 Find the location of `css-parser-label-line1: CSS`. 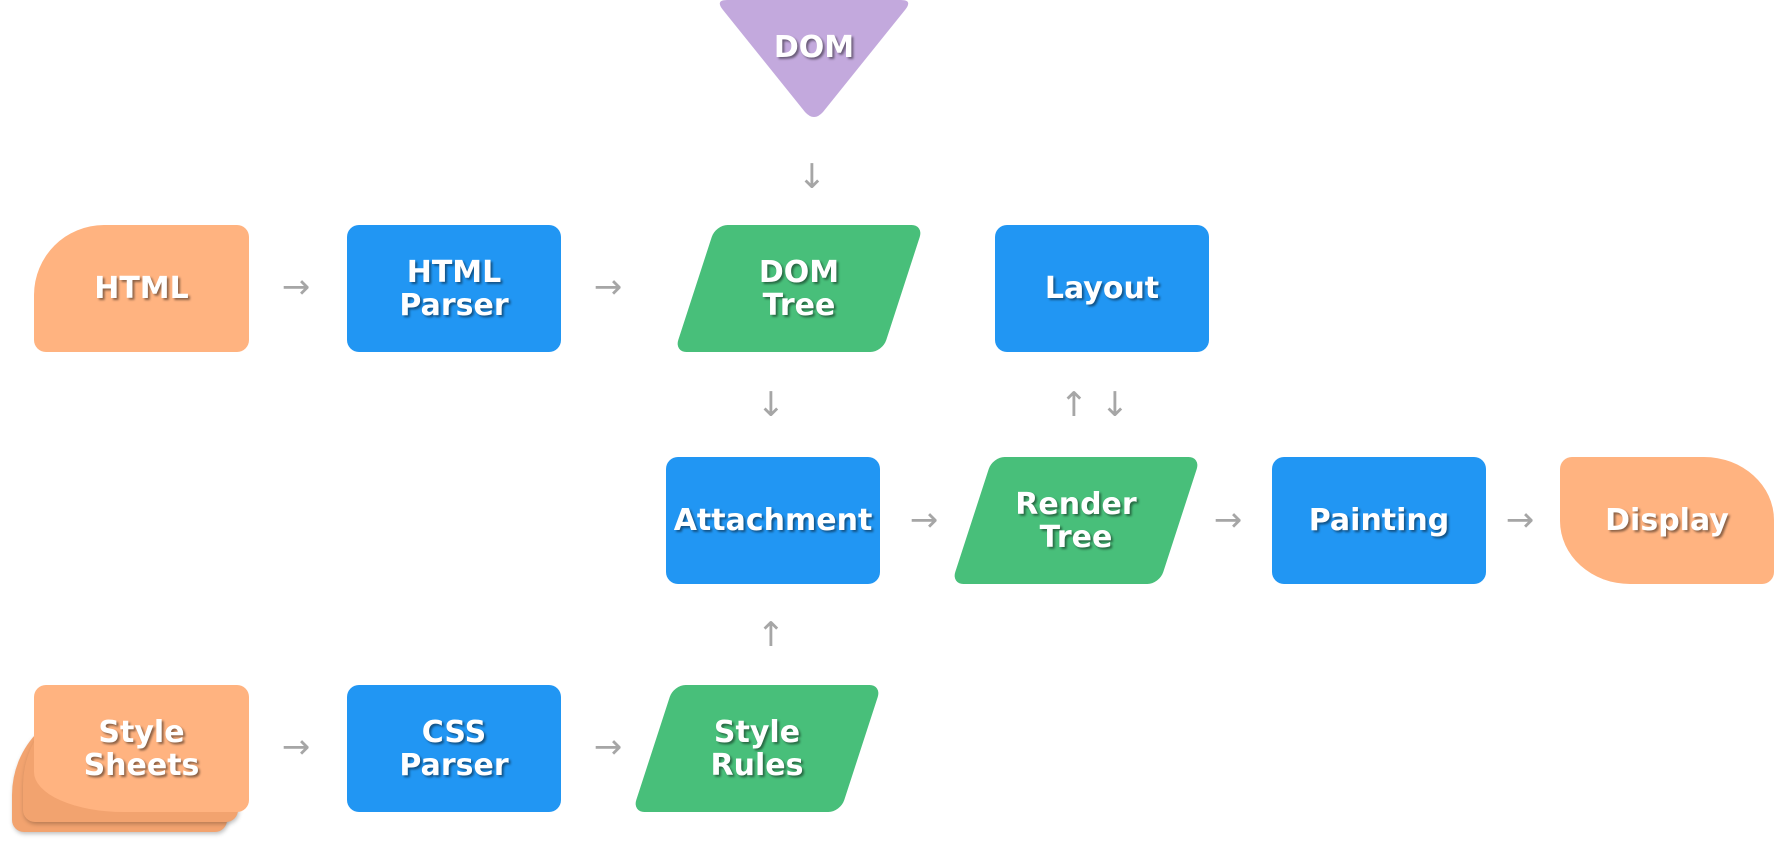

css-parser-label-line1: CSS is located at coordinates (454, 732).